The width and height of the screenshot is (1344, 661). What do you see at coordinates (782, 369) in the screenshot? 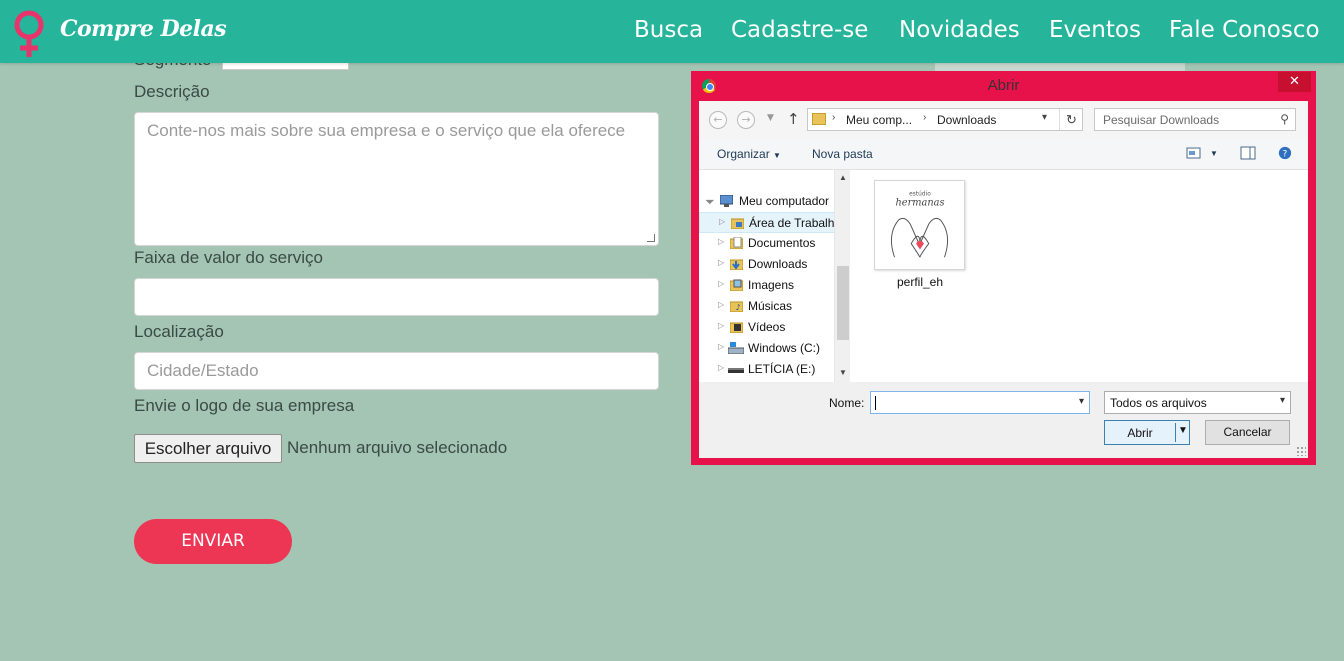
I see `tree-label: LETÍCIA (E:)` at bounding box center [782, 369].